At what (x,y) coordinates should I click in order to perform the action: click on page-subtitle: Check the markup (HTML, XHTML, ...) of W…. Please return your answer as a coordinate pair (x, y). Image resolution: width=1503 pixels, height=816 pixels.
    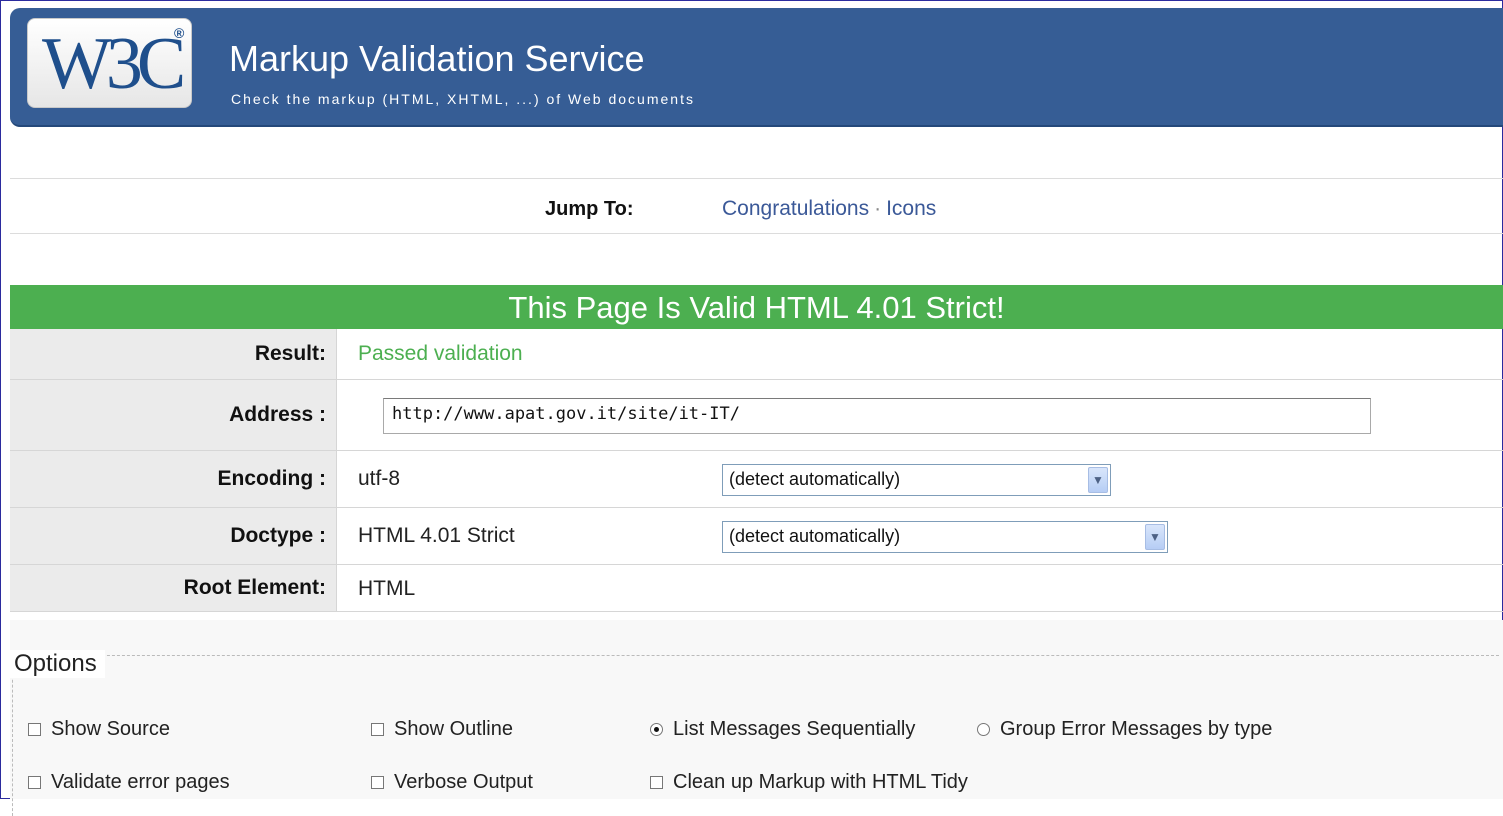
    Looking at the image, I should click on (463, 99).